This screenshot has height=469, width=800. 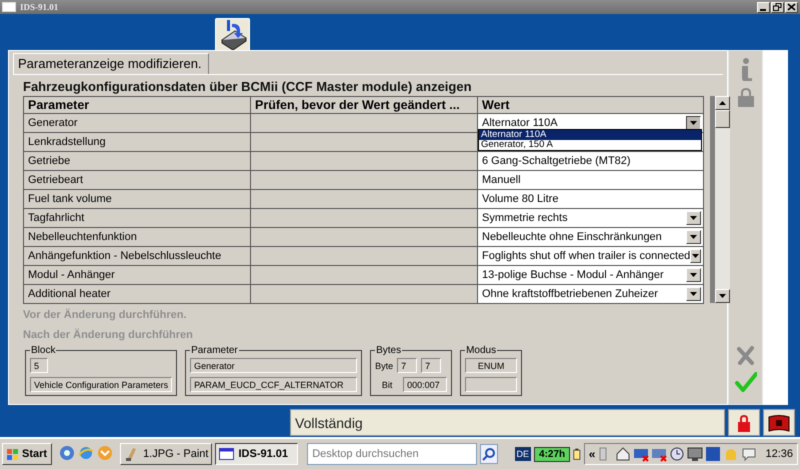 What do you see at coordinates (40, 7) in the screenshot?
I see `window-title: IDS-91.01` at bounding box center [40, 7].